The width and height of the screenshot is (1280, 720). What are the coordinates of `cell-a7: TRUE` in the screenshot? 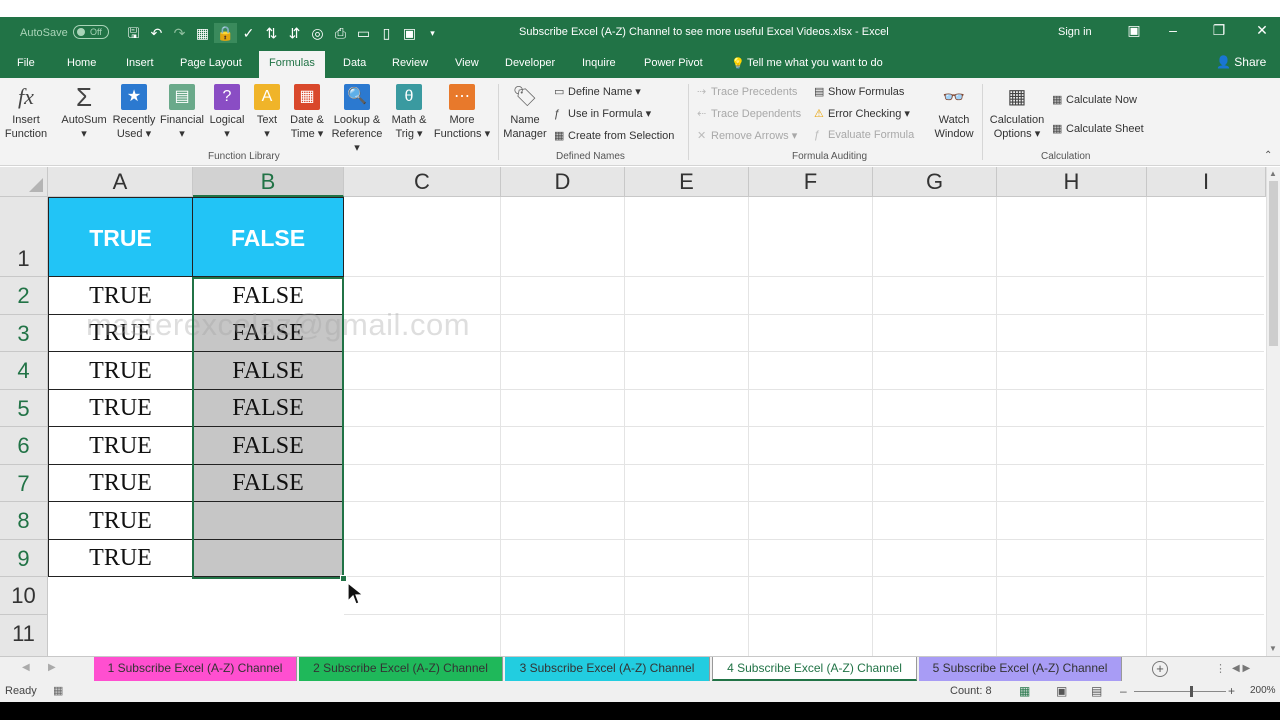 It's located at (120, 483).